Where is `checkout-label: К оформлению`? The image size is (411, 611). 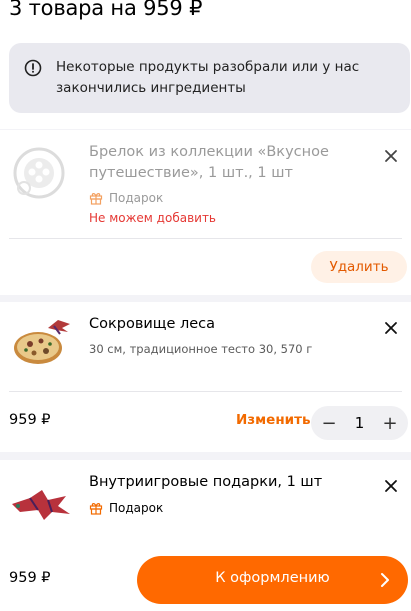
checkout-label: К оформлению is located at coordinates (272, 578).